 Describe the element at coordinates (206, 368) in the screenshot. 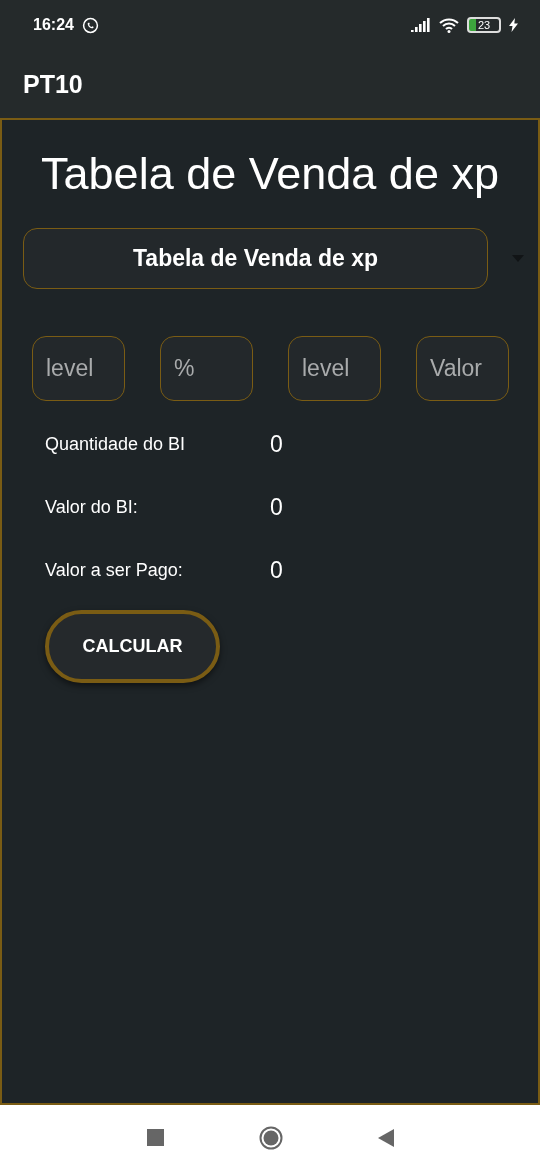

I see `input-field: %` at that location.